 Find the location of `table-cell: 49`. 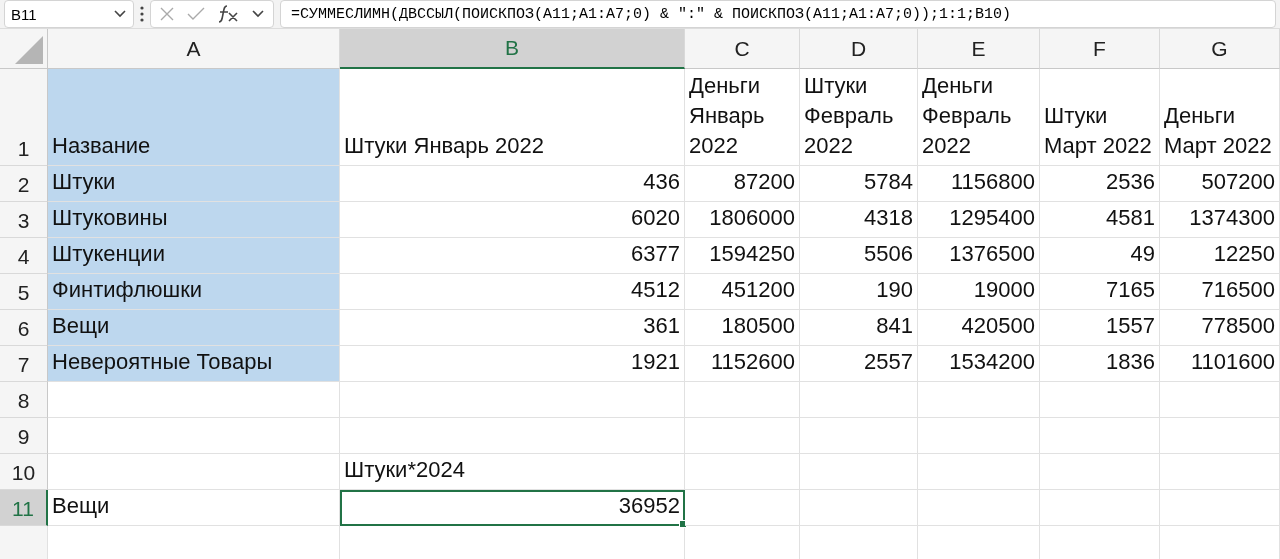

table-cell: 49 is located at coordinates (1100, 256).